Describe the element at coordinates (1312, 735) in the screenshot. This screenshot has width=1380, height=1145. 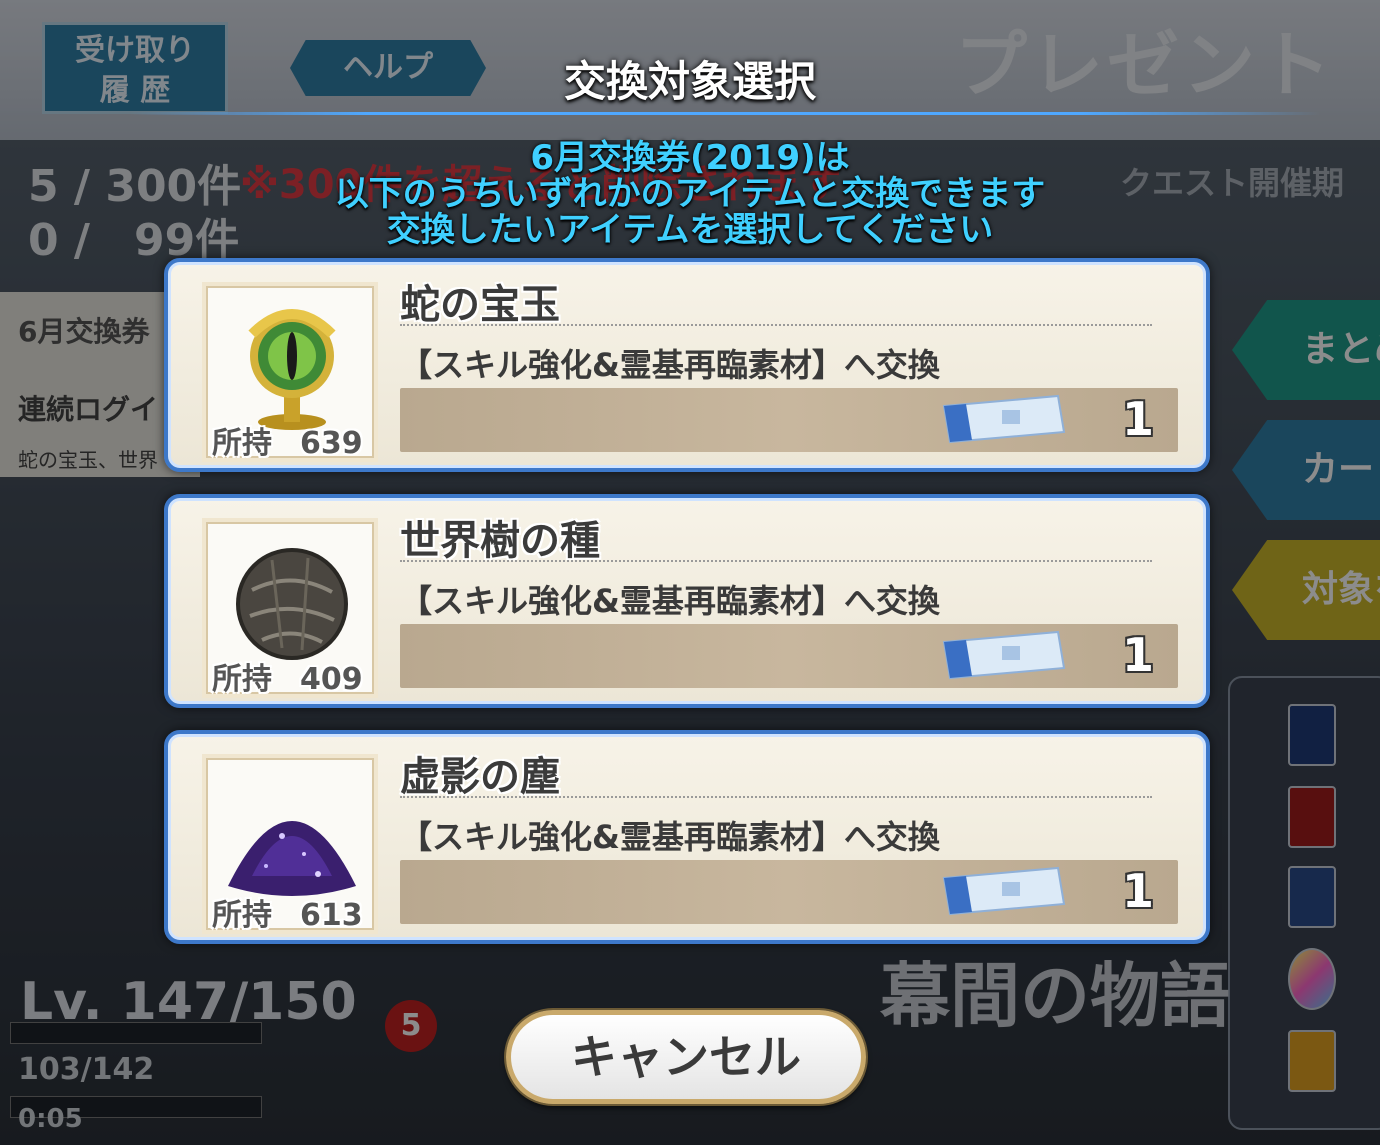
I see `blue-card-icon` at that location.